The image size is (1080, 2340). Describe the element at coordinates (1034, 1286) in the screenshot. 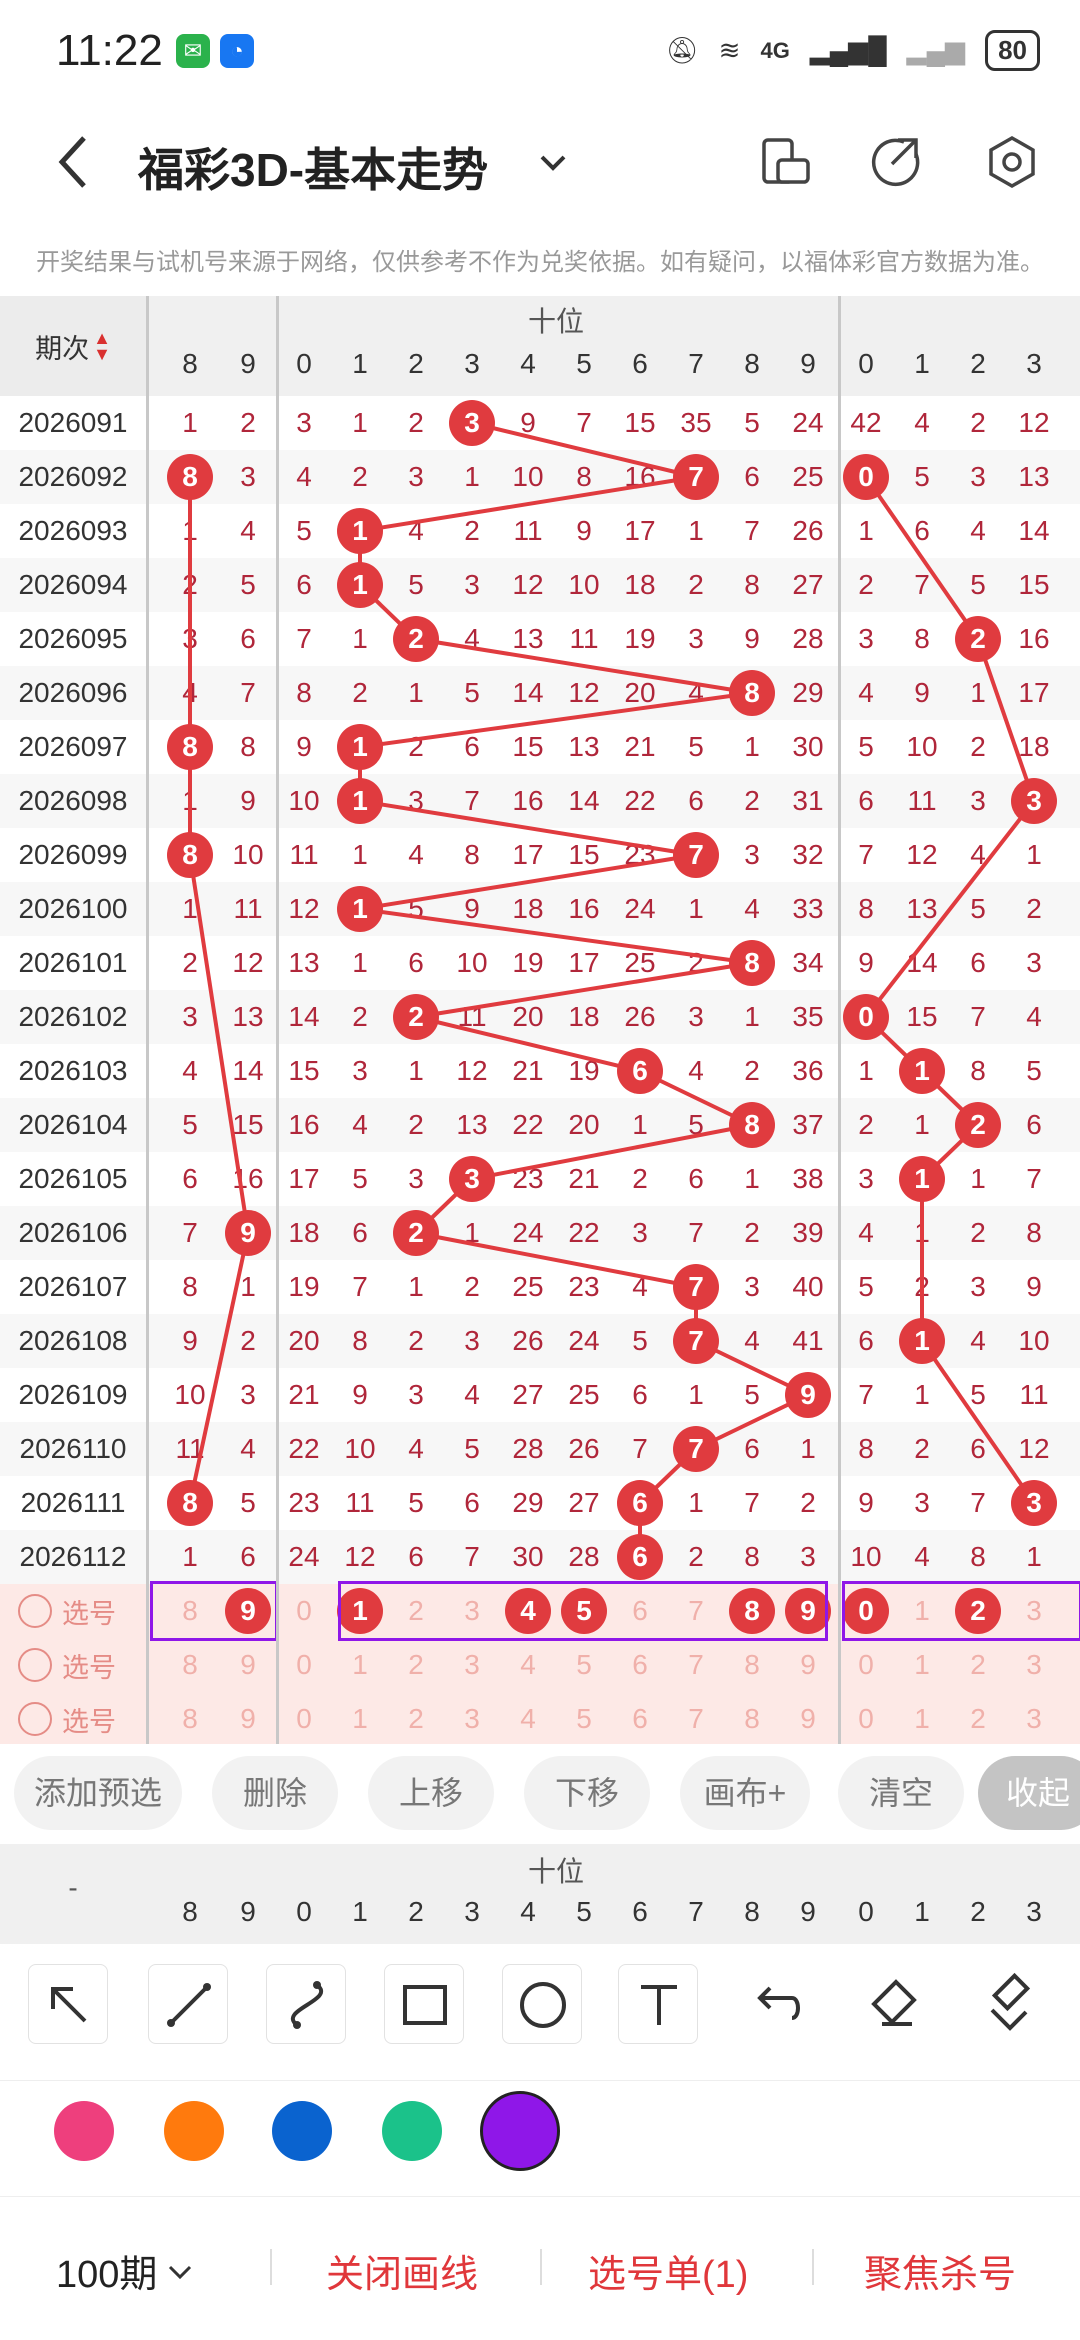

I see `trend-cell: 9` at that location.